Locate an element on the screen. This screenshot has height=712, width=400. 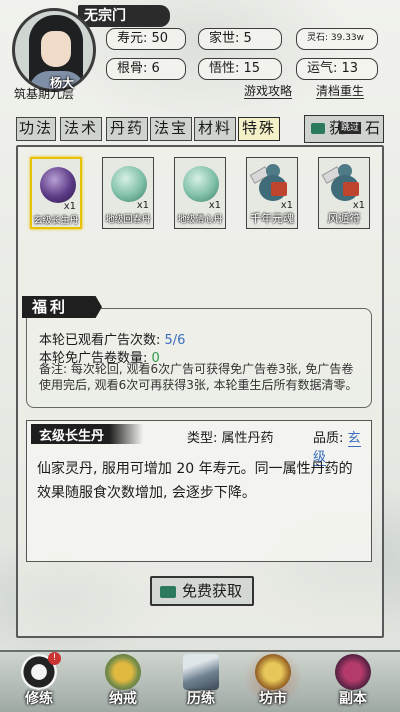
nav-label: 纳戒 is located at coordinates (123, 699).